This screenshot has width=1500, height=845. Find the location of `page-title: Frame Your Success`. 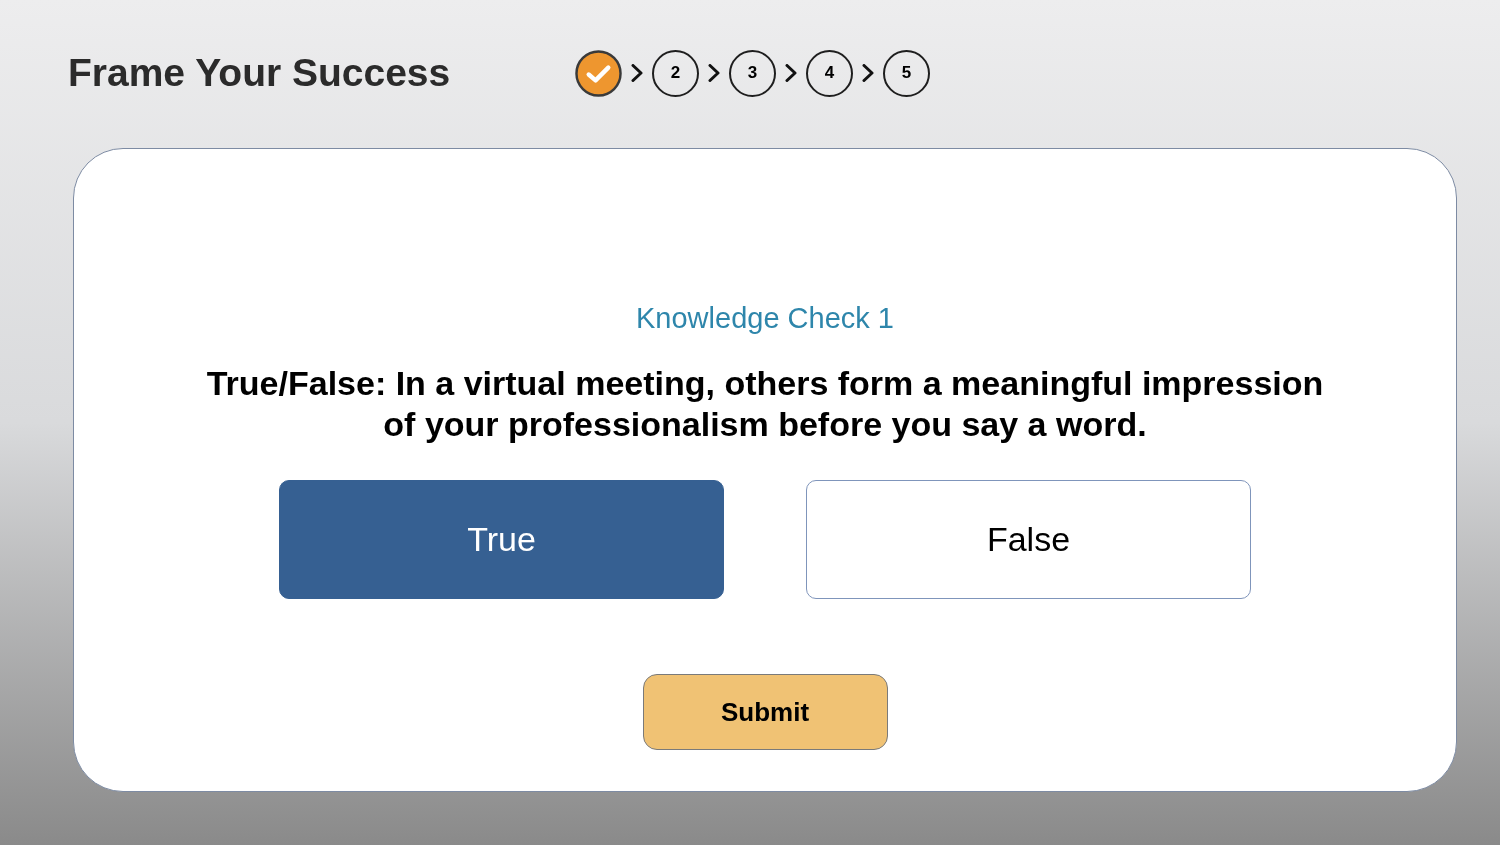

page-title: Frame Your Success is located at coordinates (259, 72).